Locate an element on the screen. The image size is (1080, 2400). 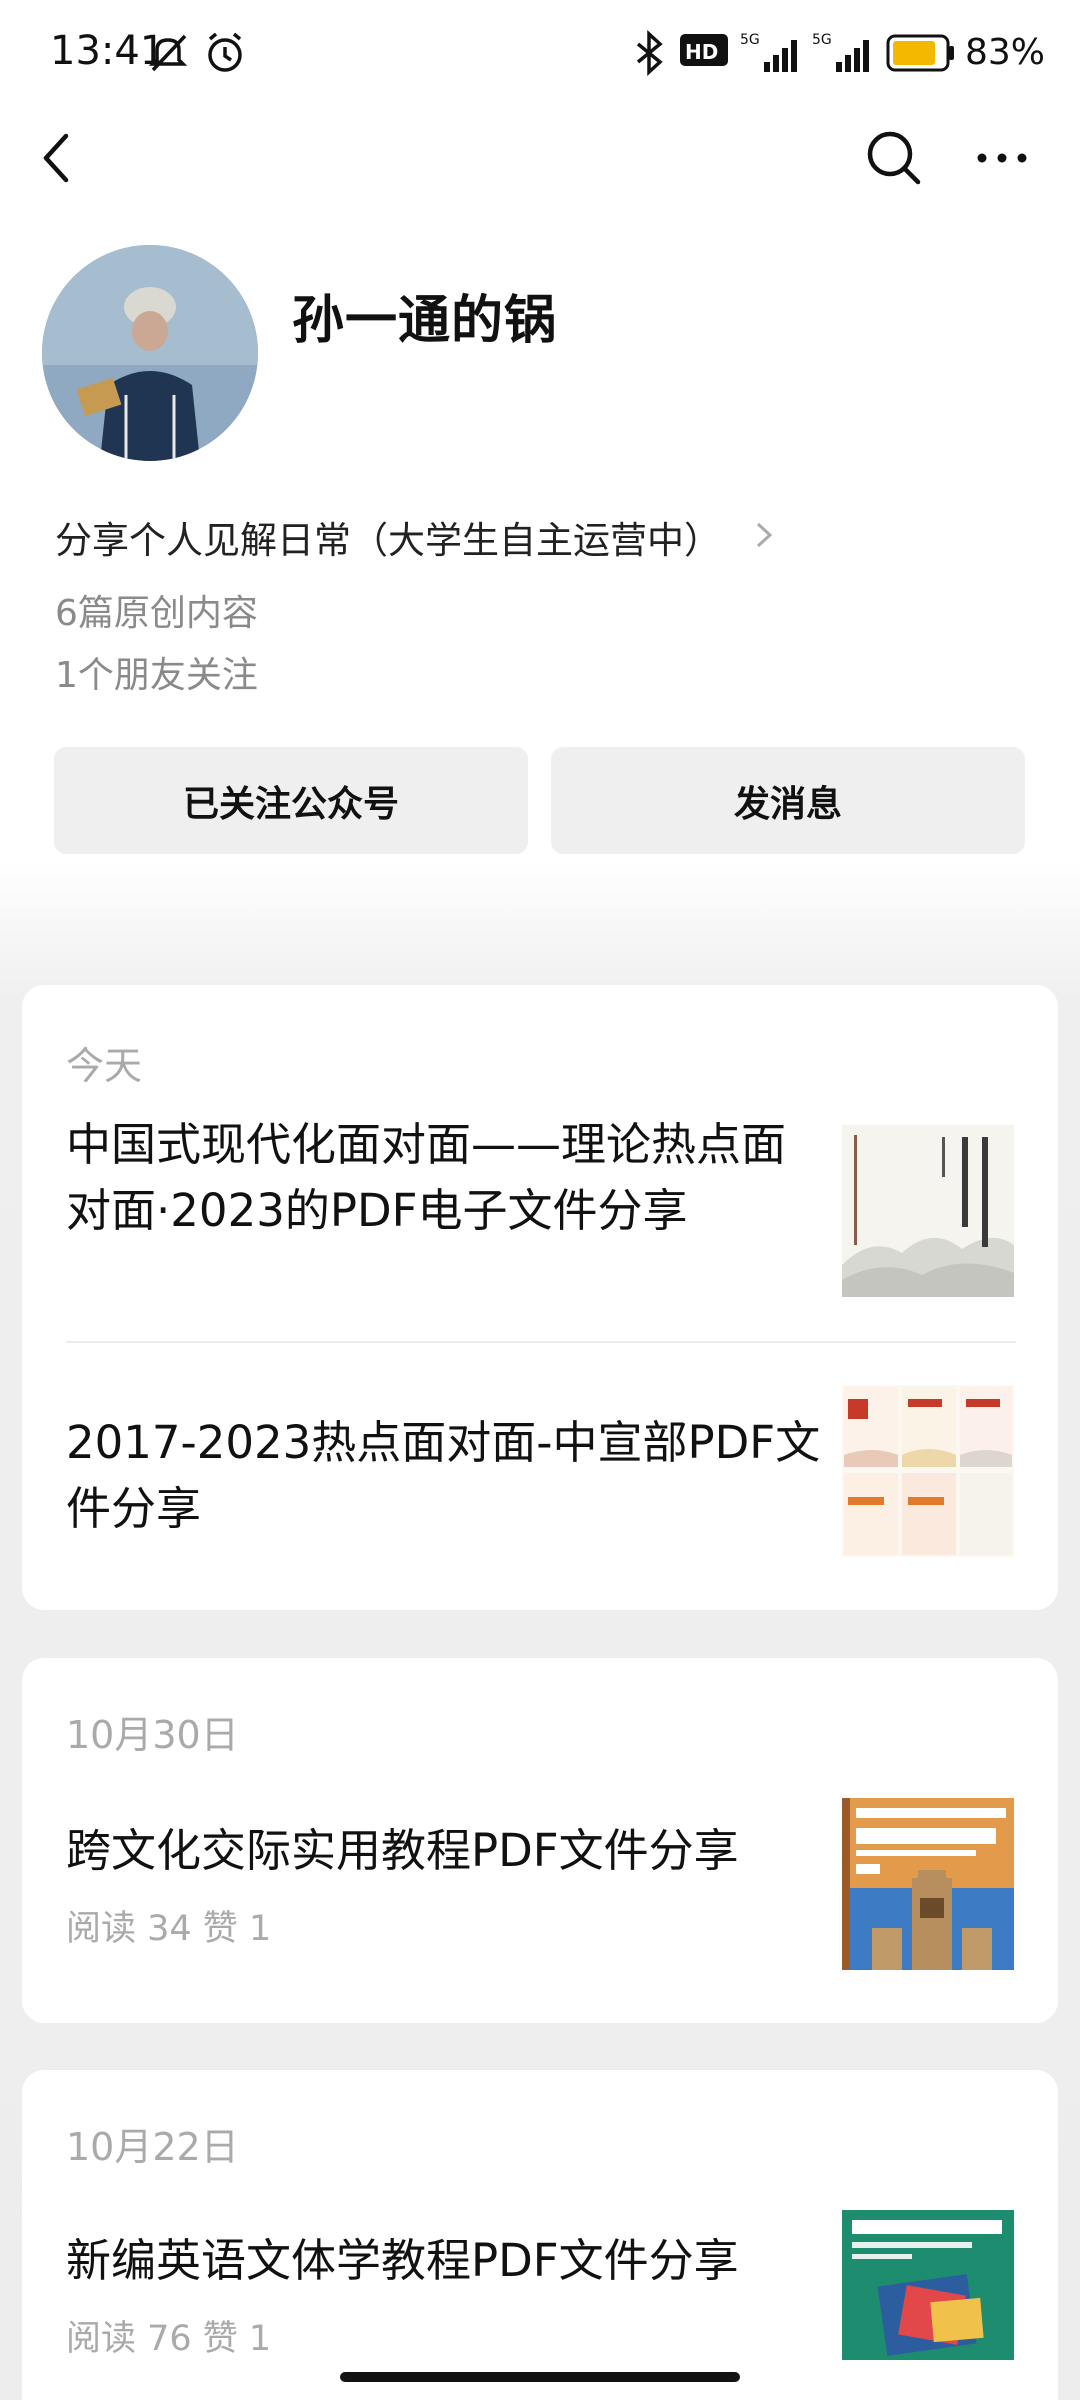
battery-percent: 83% is located at coordinates (1005, 52).